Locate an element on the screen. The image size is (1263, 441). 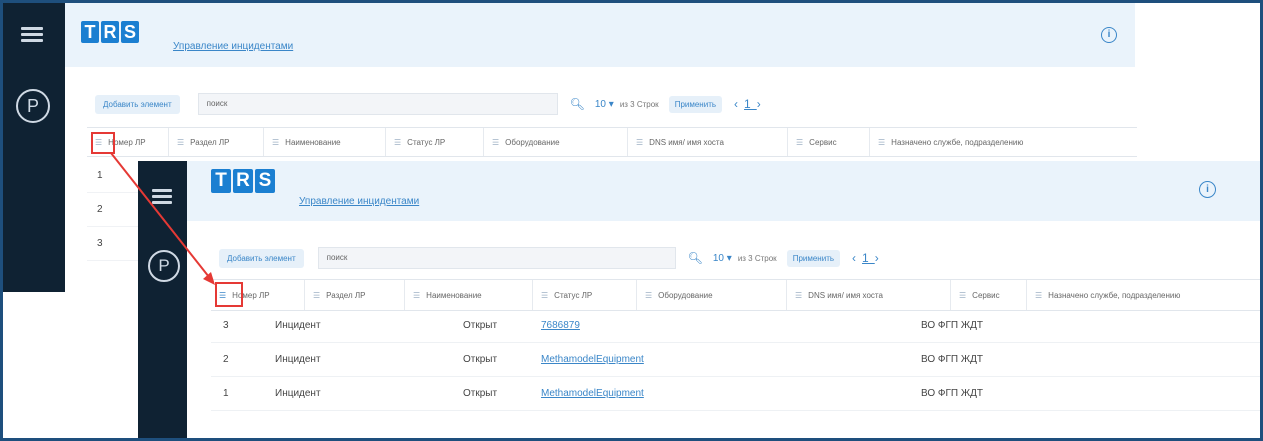
table-row: 1 is located at coordinates (114, 176).